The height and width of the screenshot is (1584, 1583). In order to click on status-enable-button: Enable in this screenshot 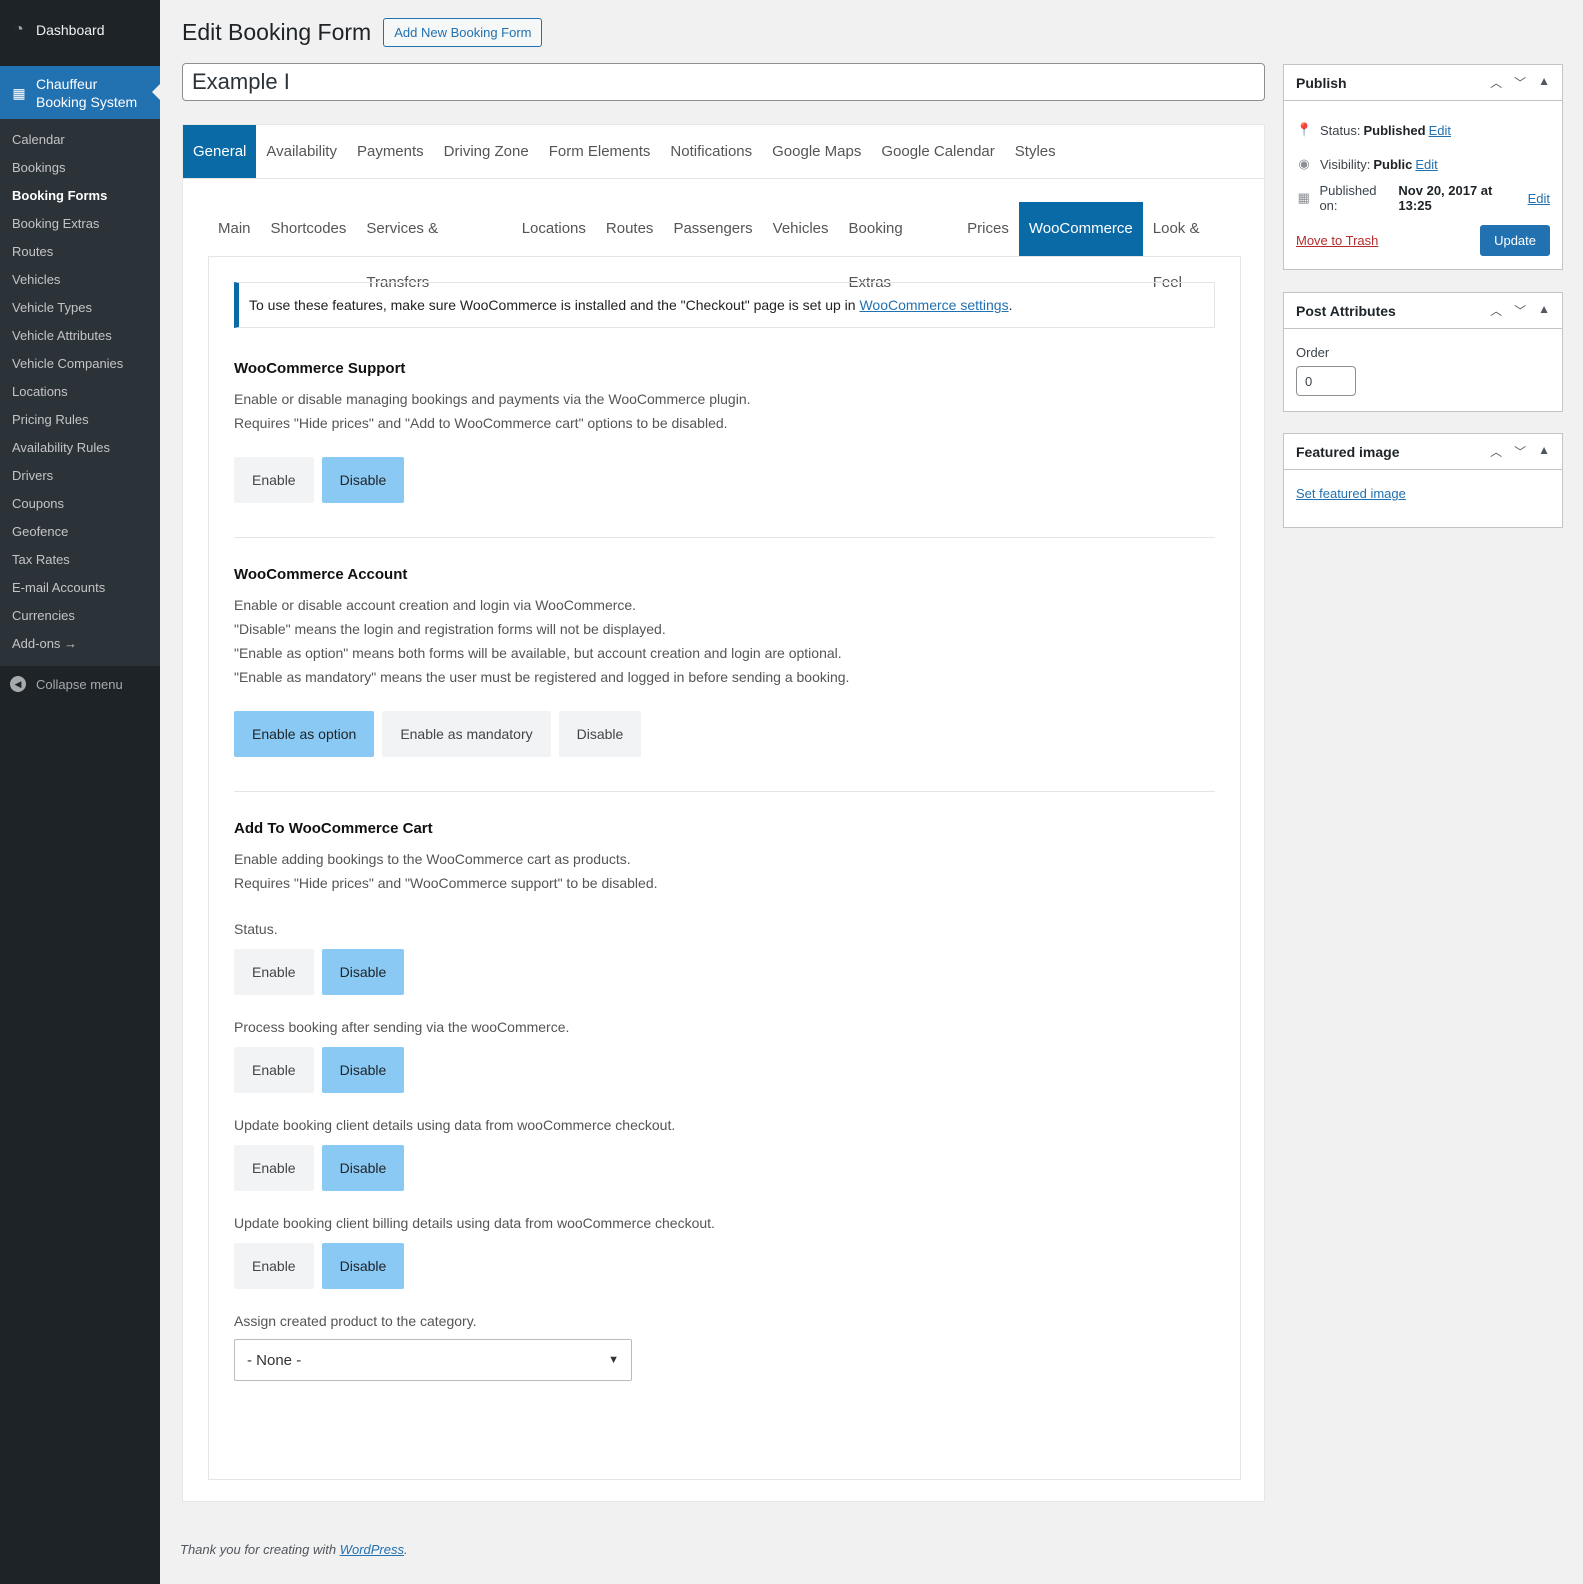, I will do `click(274, 972)`.